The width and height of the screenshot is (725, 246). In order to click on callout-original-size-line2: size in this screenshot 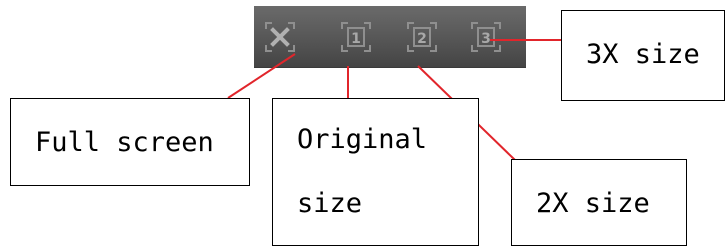, I will do `click(330, 203)`.